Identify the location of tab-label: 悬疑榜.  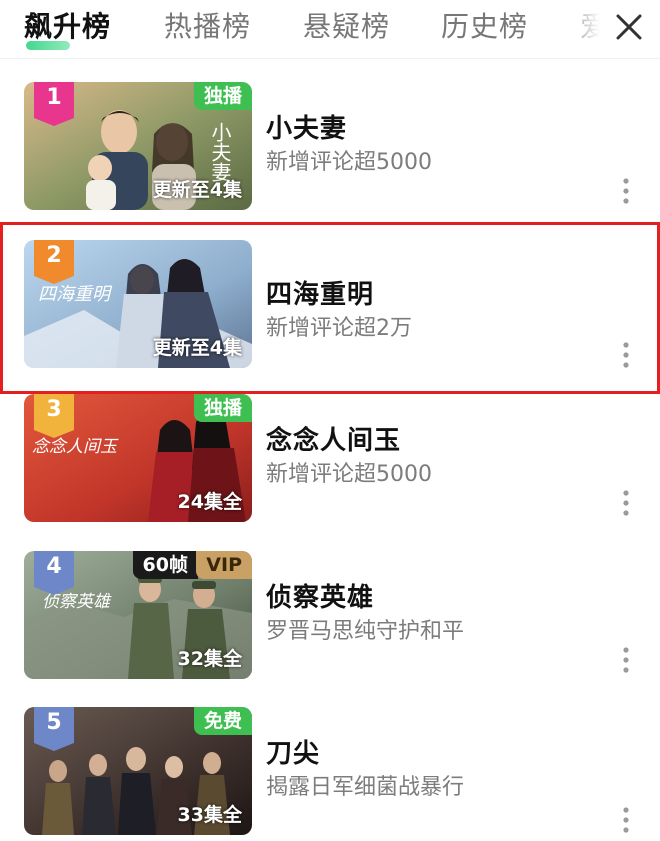
(347, 26).